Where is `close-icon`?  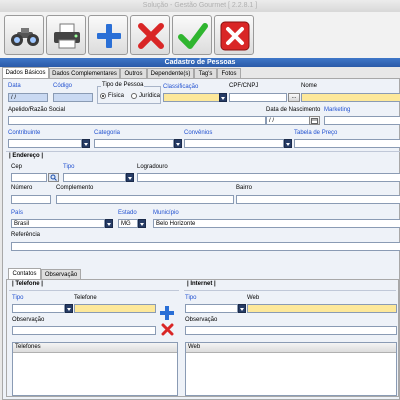
close-icon is located at coordinates (235, 36).